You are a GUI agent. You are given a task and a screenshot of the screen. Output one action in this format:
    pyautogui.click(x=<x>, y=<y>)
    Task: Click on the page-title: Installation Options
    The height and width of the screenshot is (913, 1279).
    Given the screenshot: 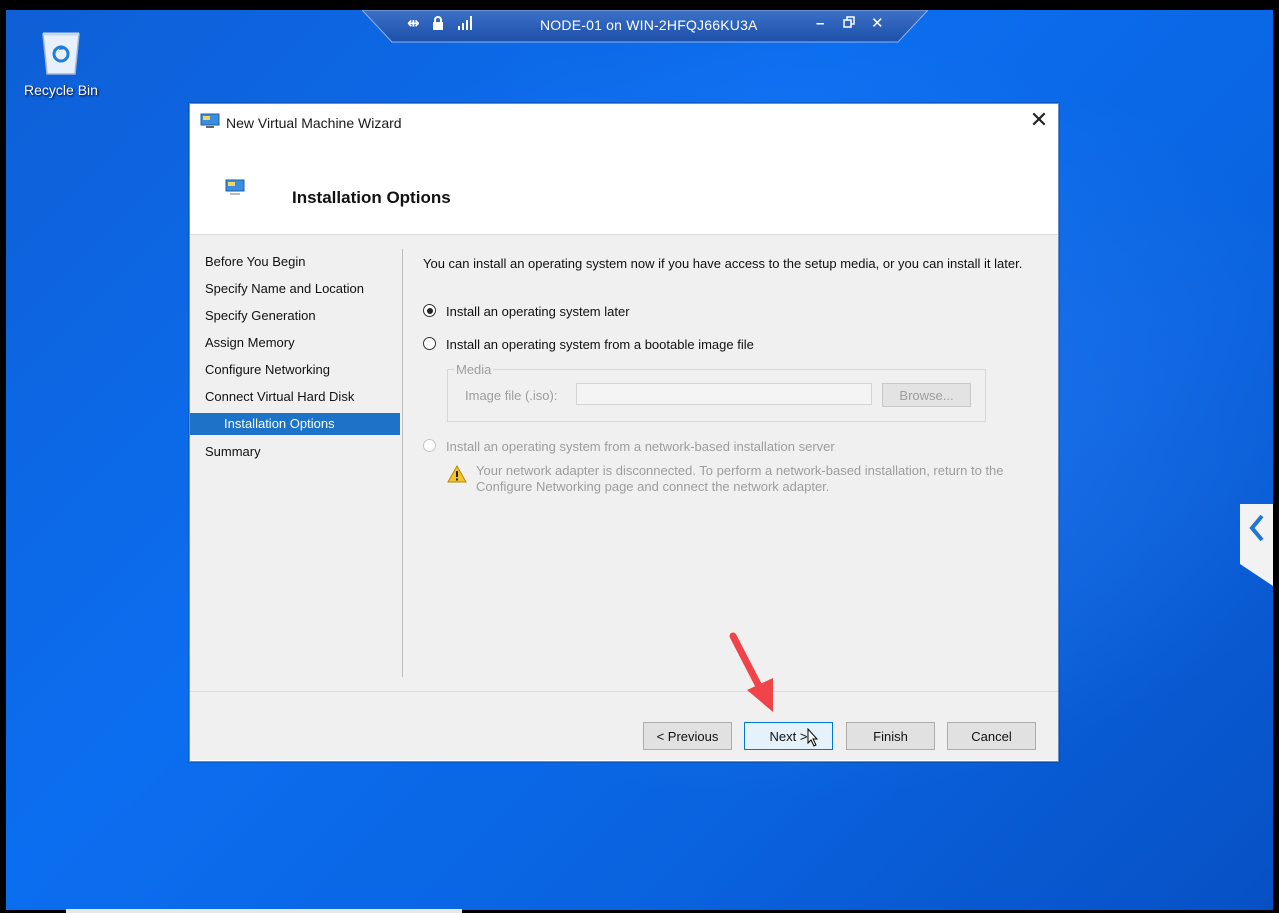 What is the action you would take?
    pyautogui.click(x=371, y=197)
    